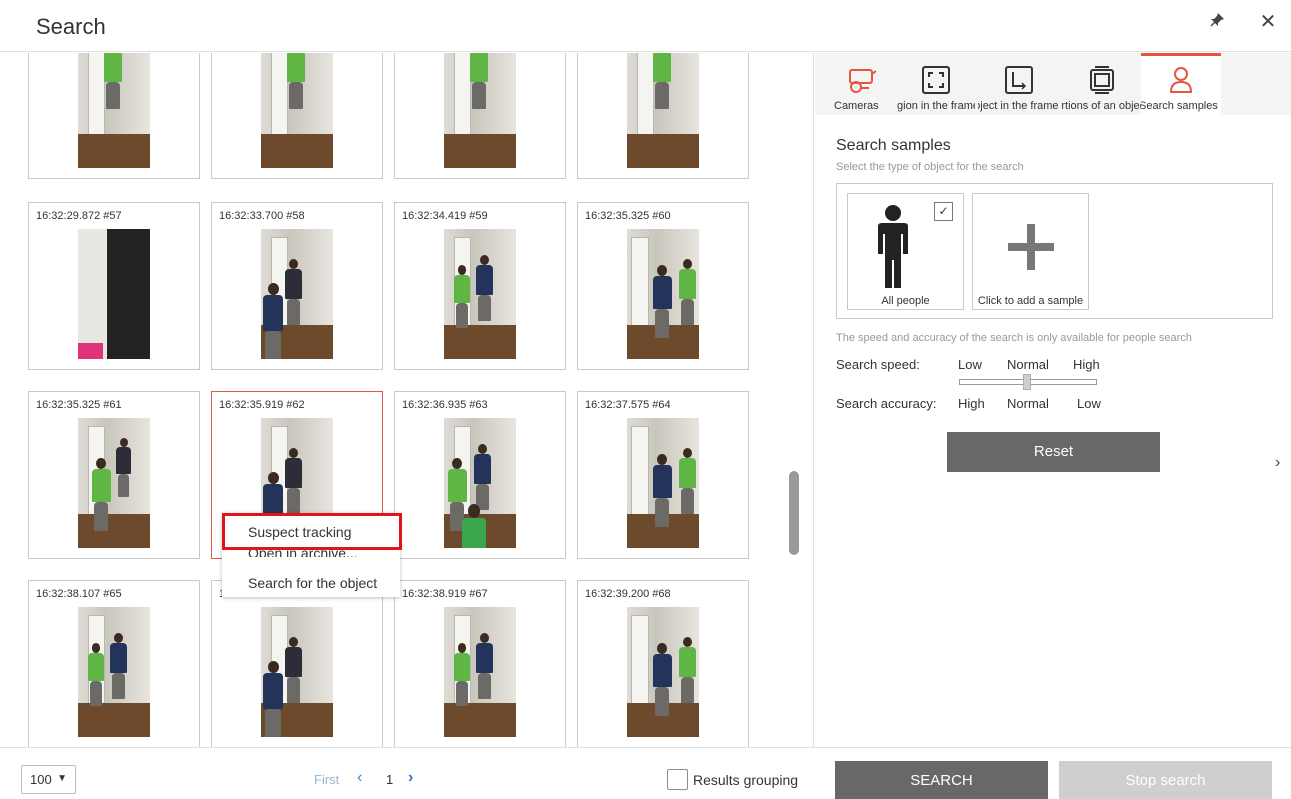  I want to click on result-card: 16:32:36.935 #63, so click(480, 475).